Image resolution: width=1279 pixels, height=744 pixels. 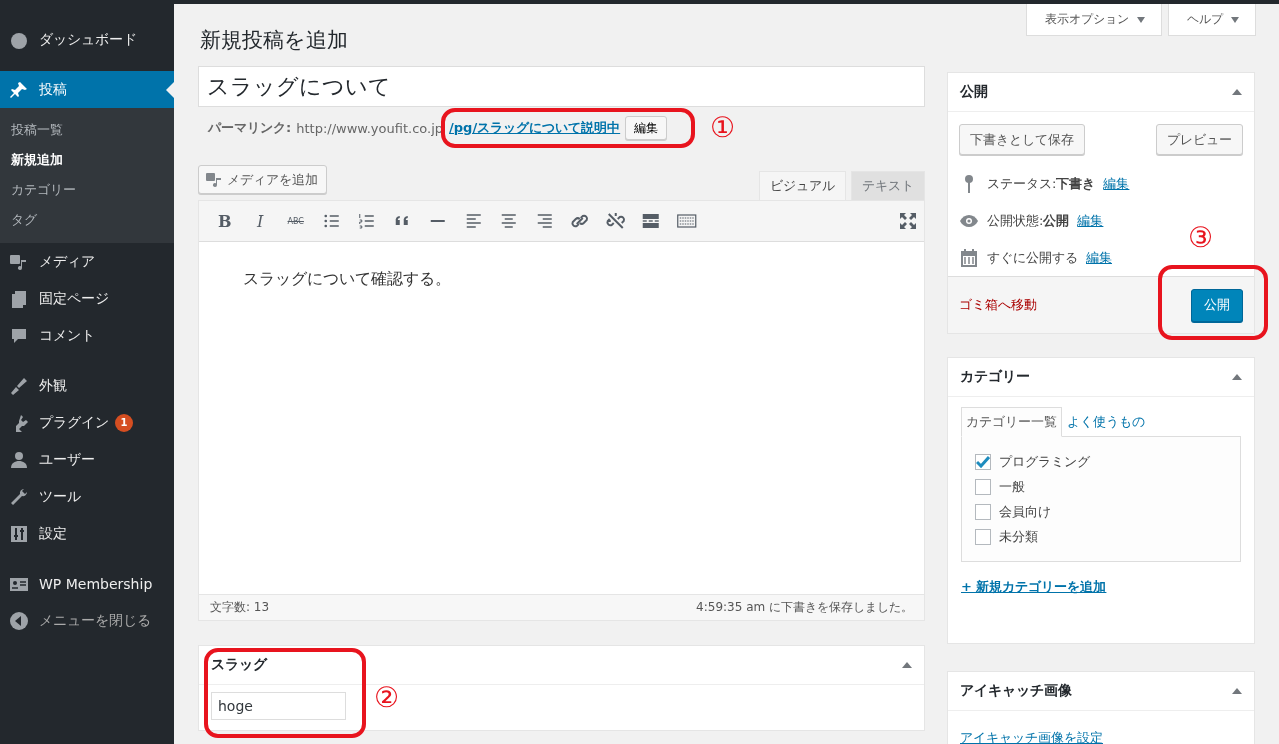 What do you see at coordinates (969, 257) in the screenshot?
I see `calendar-icon` at bounding box center [969, 257].